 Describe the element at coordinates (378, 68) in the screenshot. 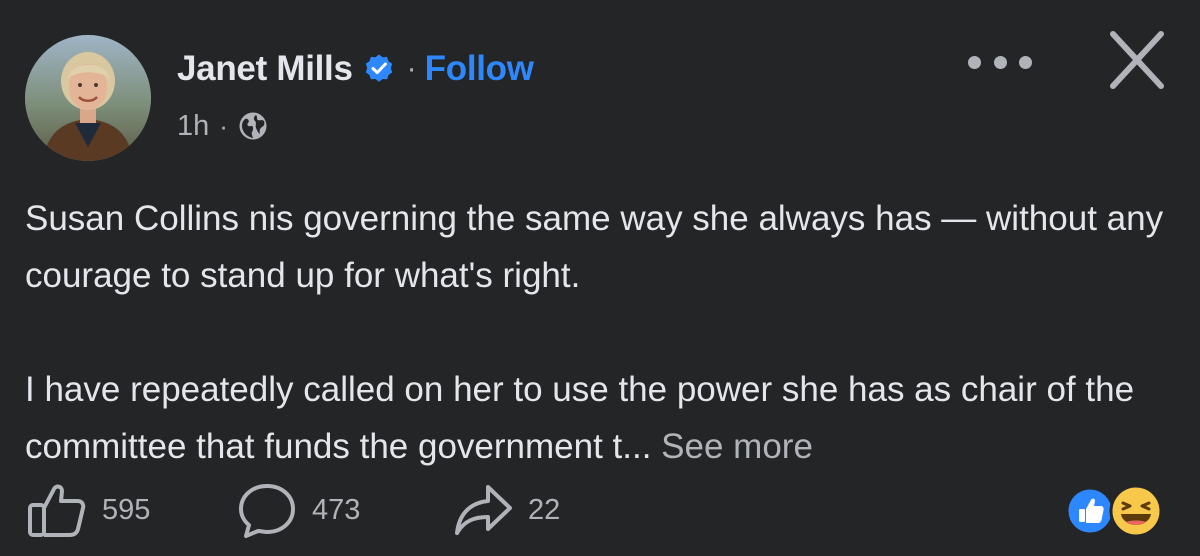

I see `verified-badge-icon` at that location.